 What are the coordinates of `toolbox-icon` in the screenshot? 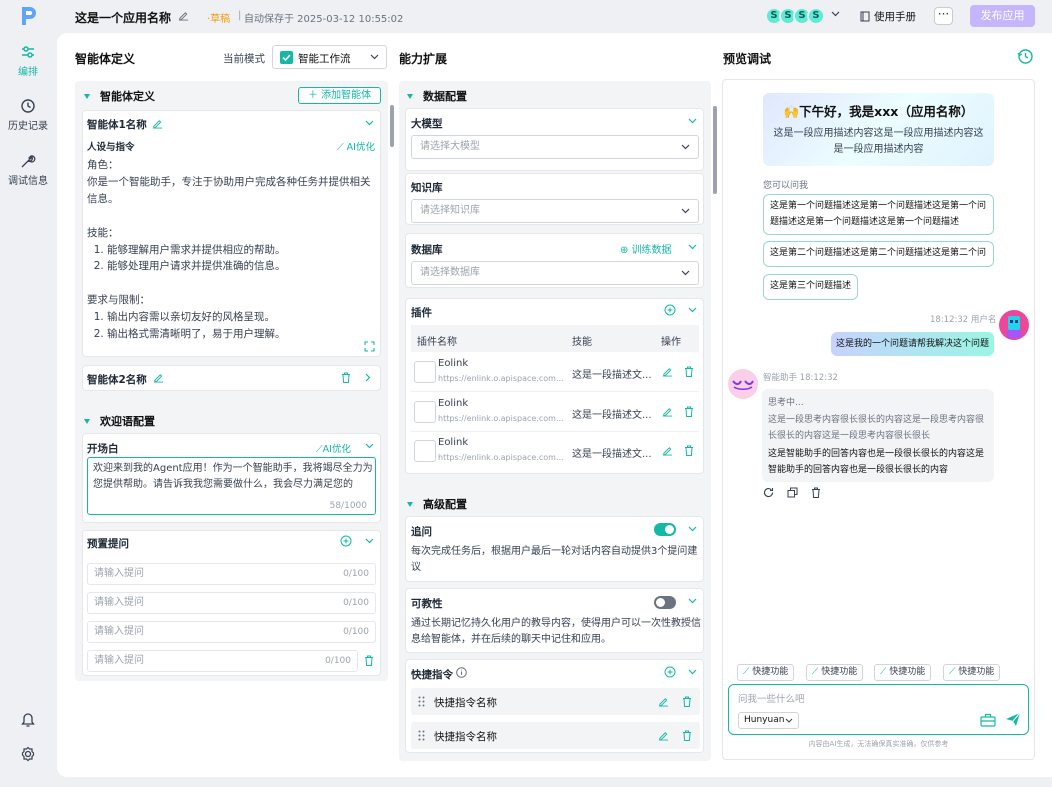 It's located at (988, 719).